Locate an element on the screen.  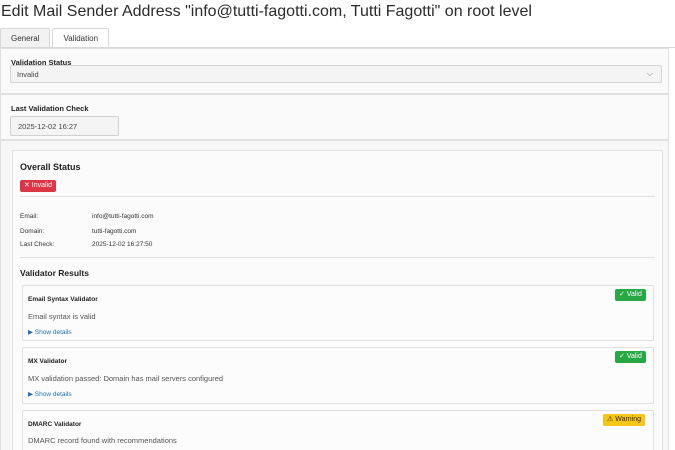
status-badge-warning: ⚠ Warning is located at coordinates (624, 420).